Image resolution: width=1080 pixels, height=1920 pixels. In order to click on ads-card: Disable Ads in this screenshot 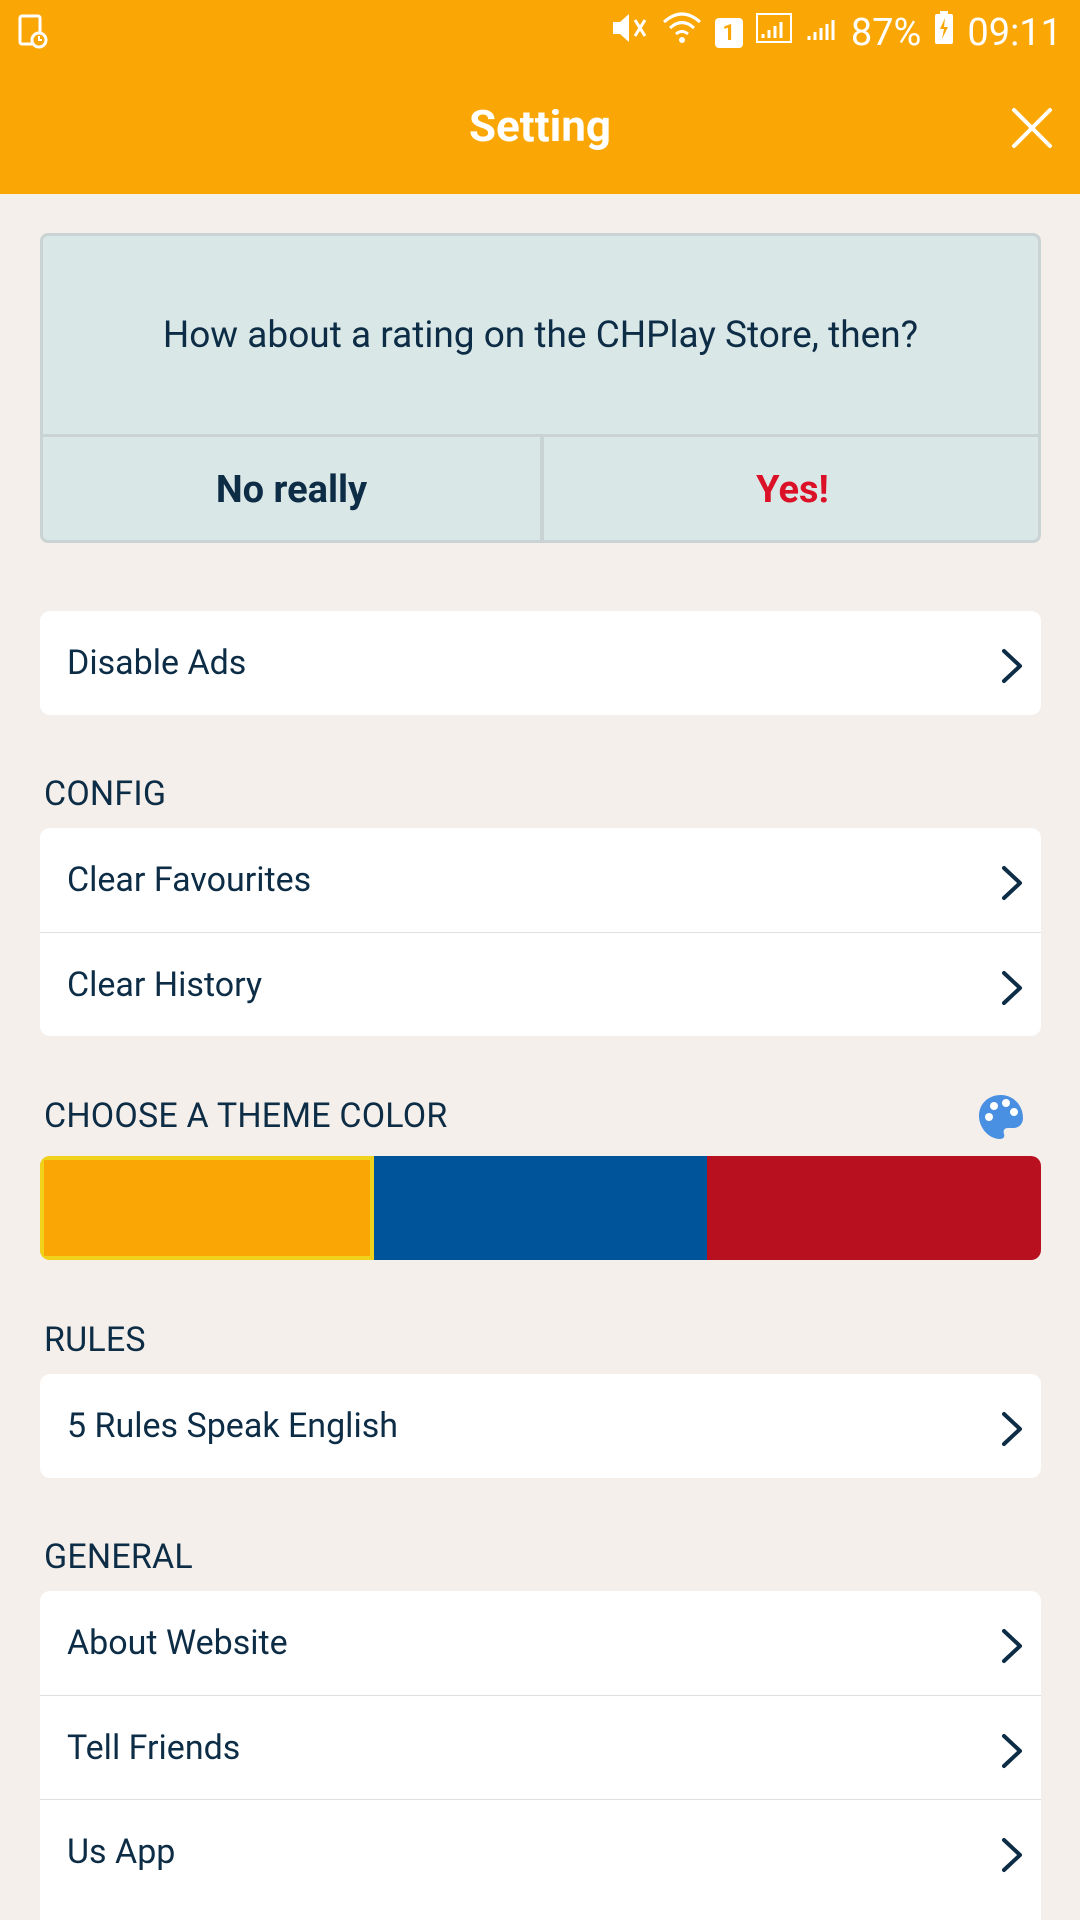, I will do `click(540, 663)`.